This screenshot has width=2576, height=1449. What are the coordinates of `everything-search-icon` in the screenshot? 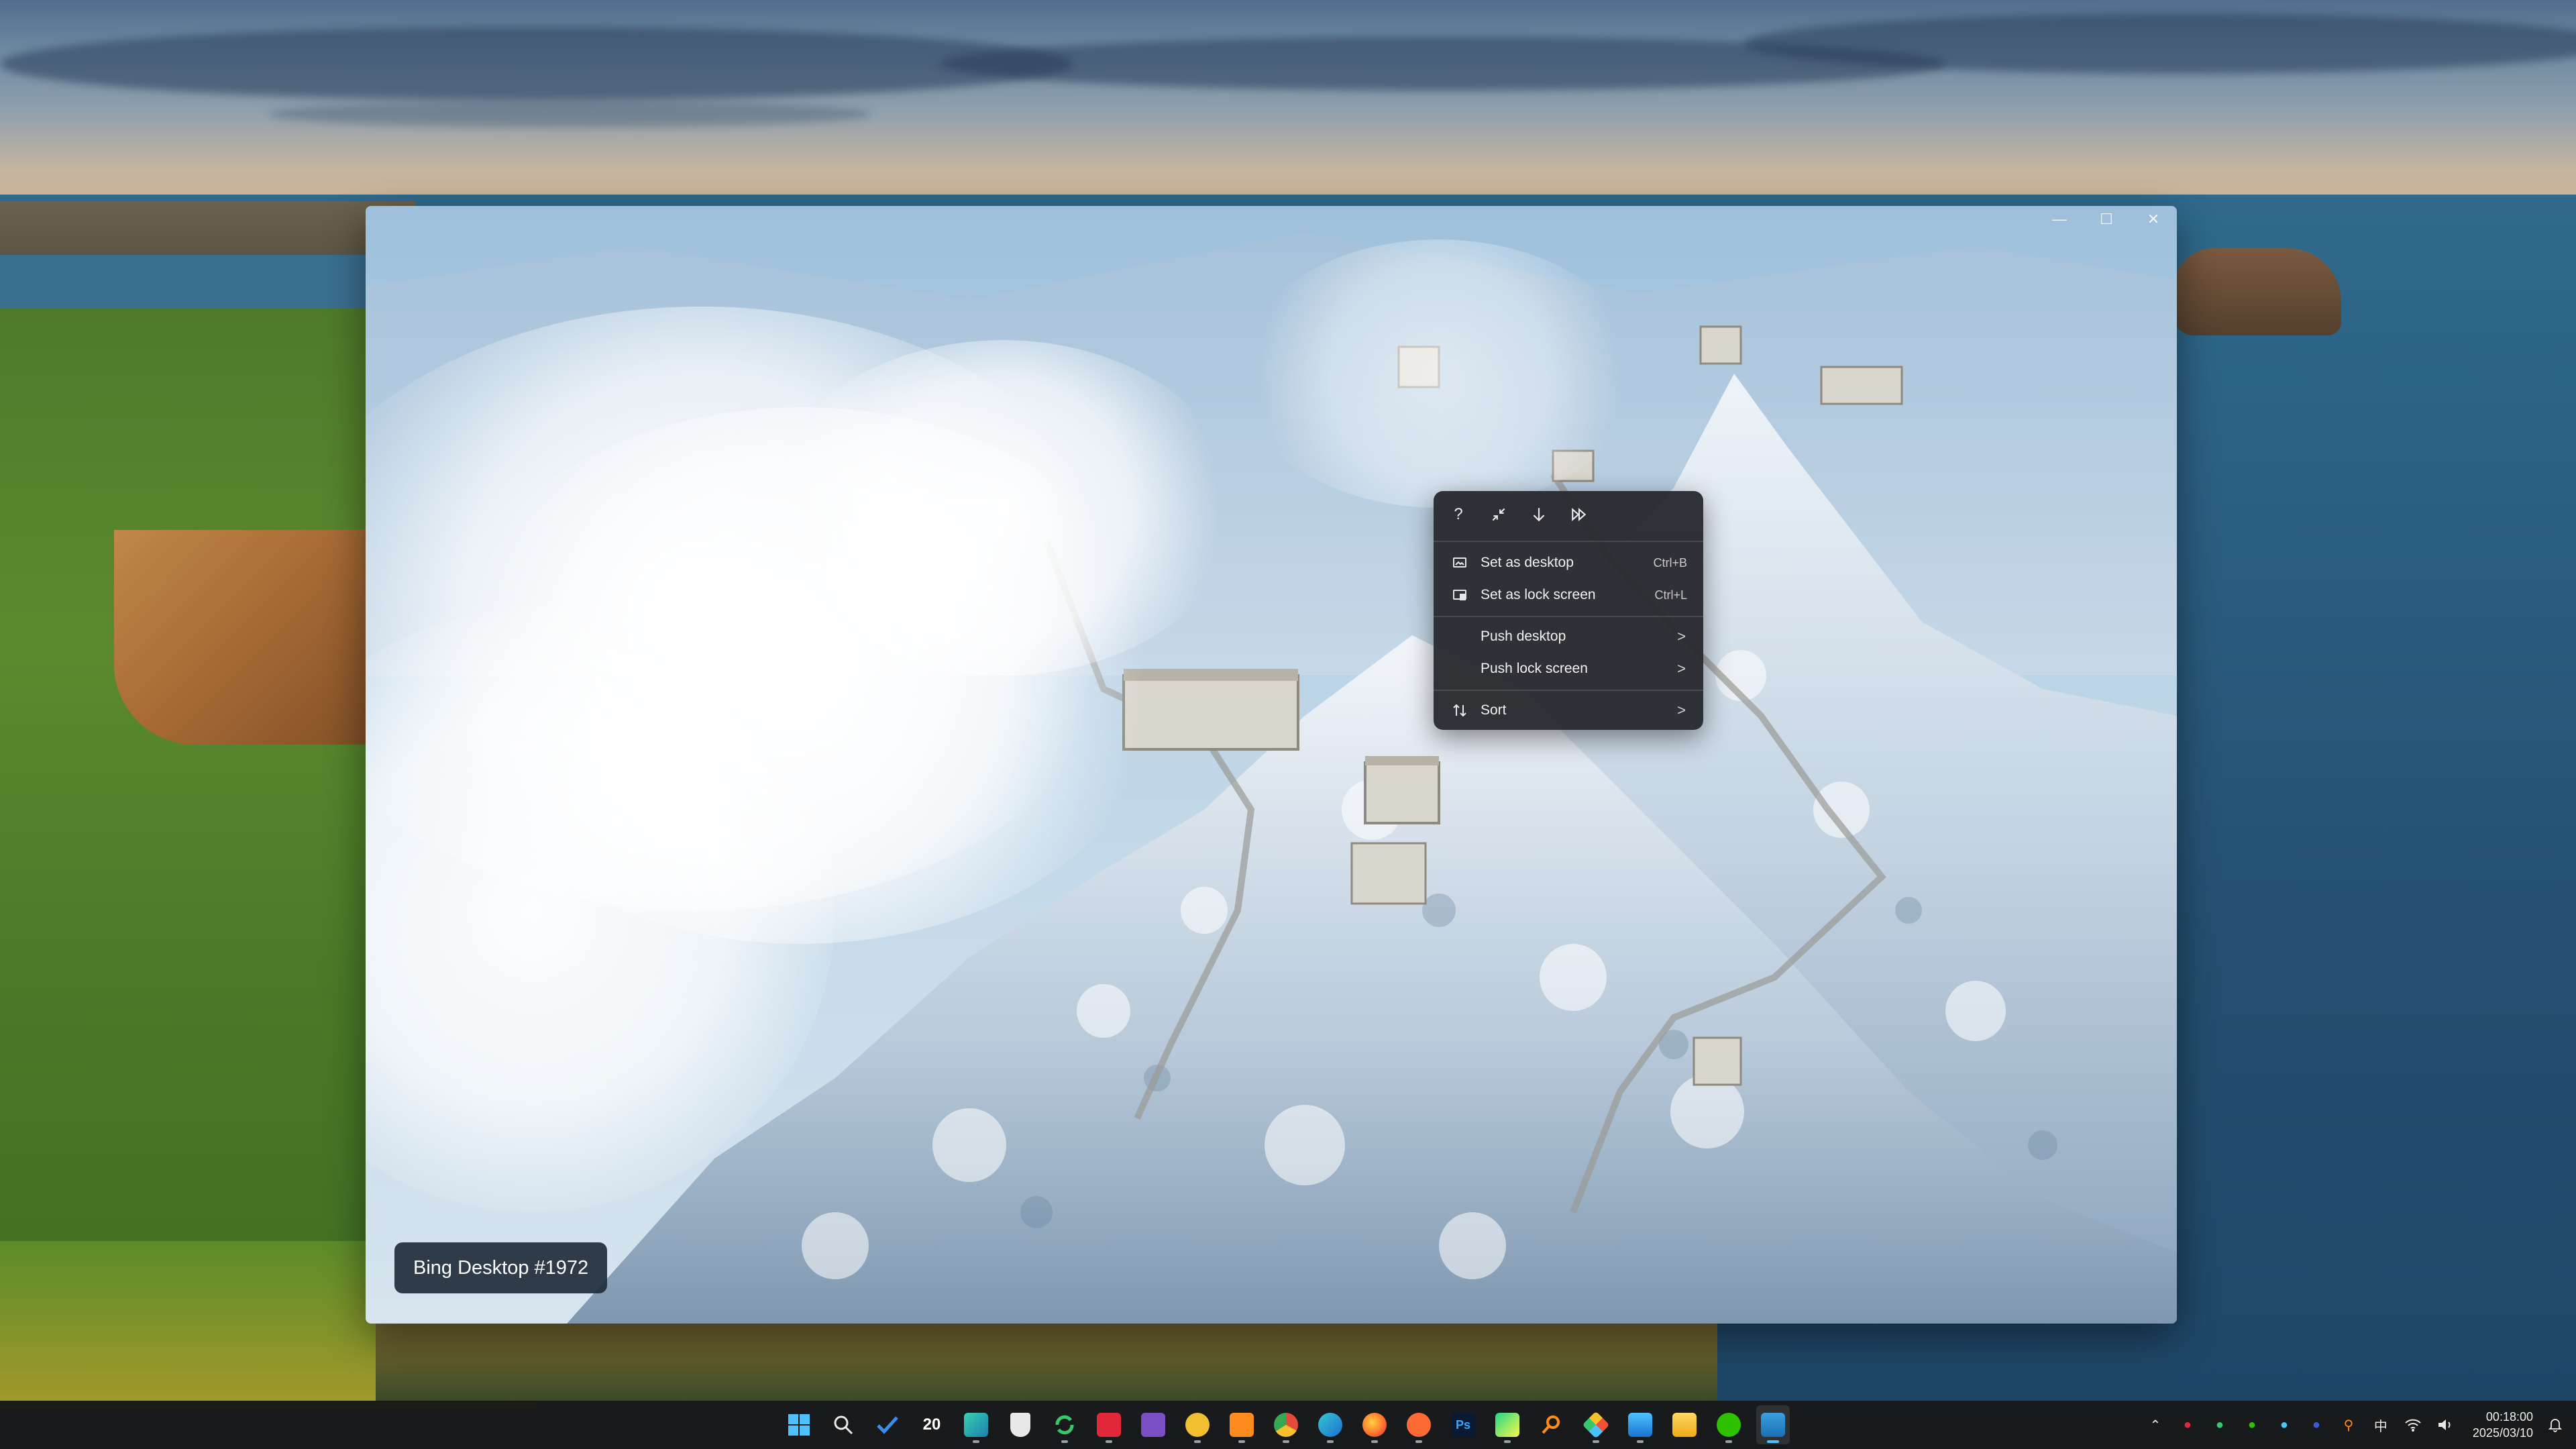 It's located at (1552, 1425).